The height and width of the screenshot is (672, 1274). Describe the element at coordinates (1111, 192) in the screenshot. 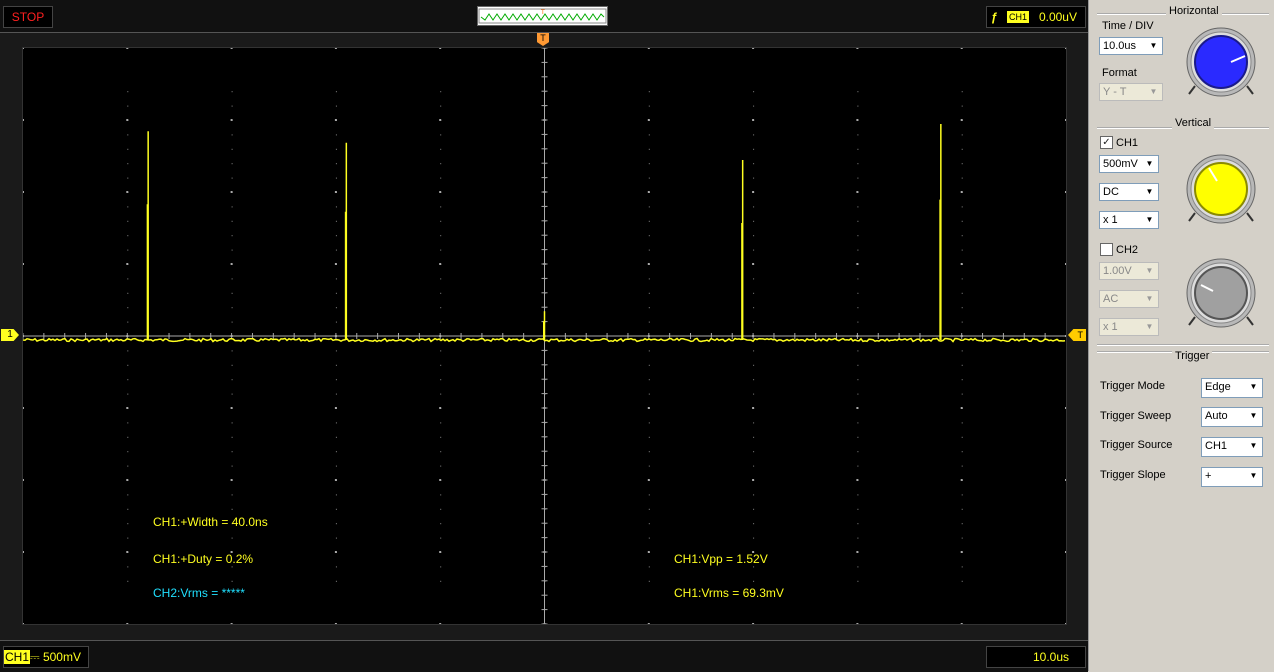

I see `ch1-coupling-value: DC` at that location.